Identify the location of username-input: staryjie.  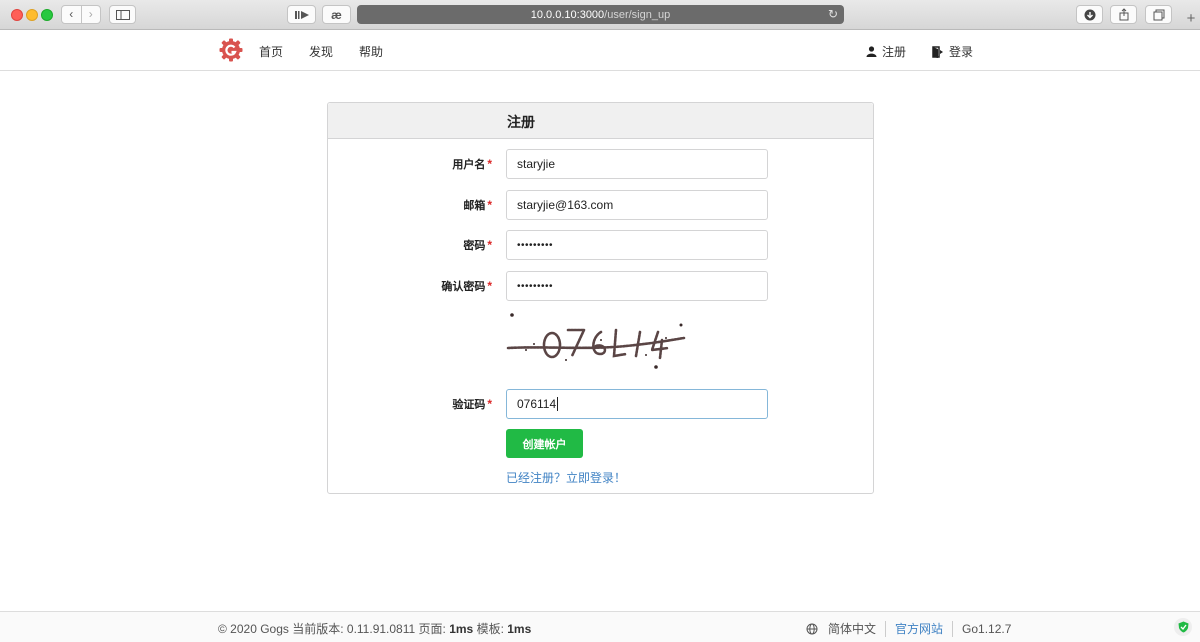
(637, 164).